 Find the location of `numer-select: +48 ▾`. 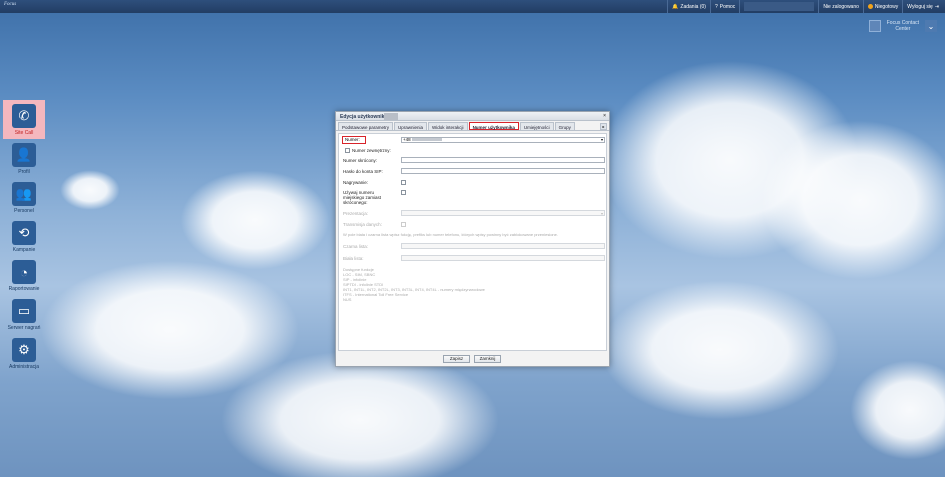

numer-select: +48 ▾ is located at coordinates (503, 140).